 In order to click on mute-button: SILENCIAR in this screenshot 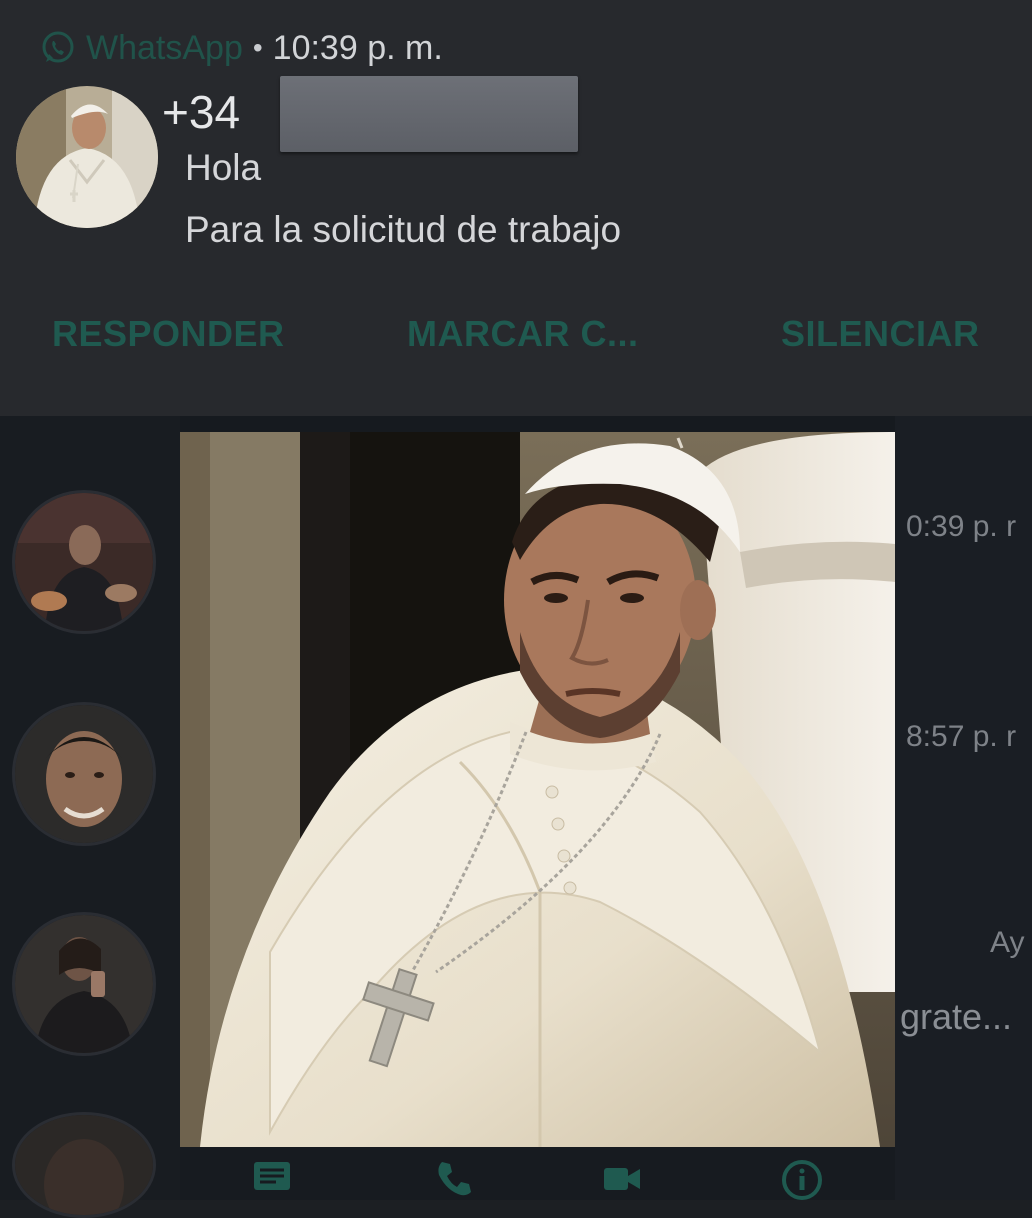, I will do `click(880, 334)`.